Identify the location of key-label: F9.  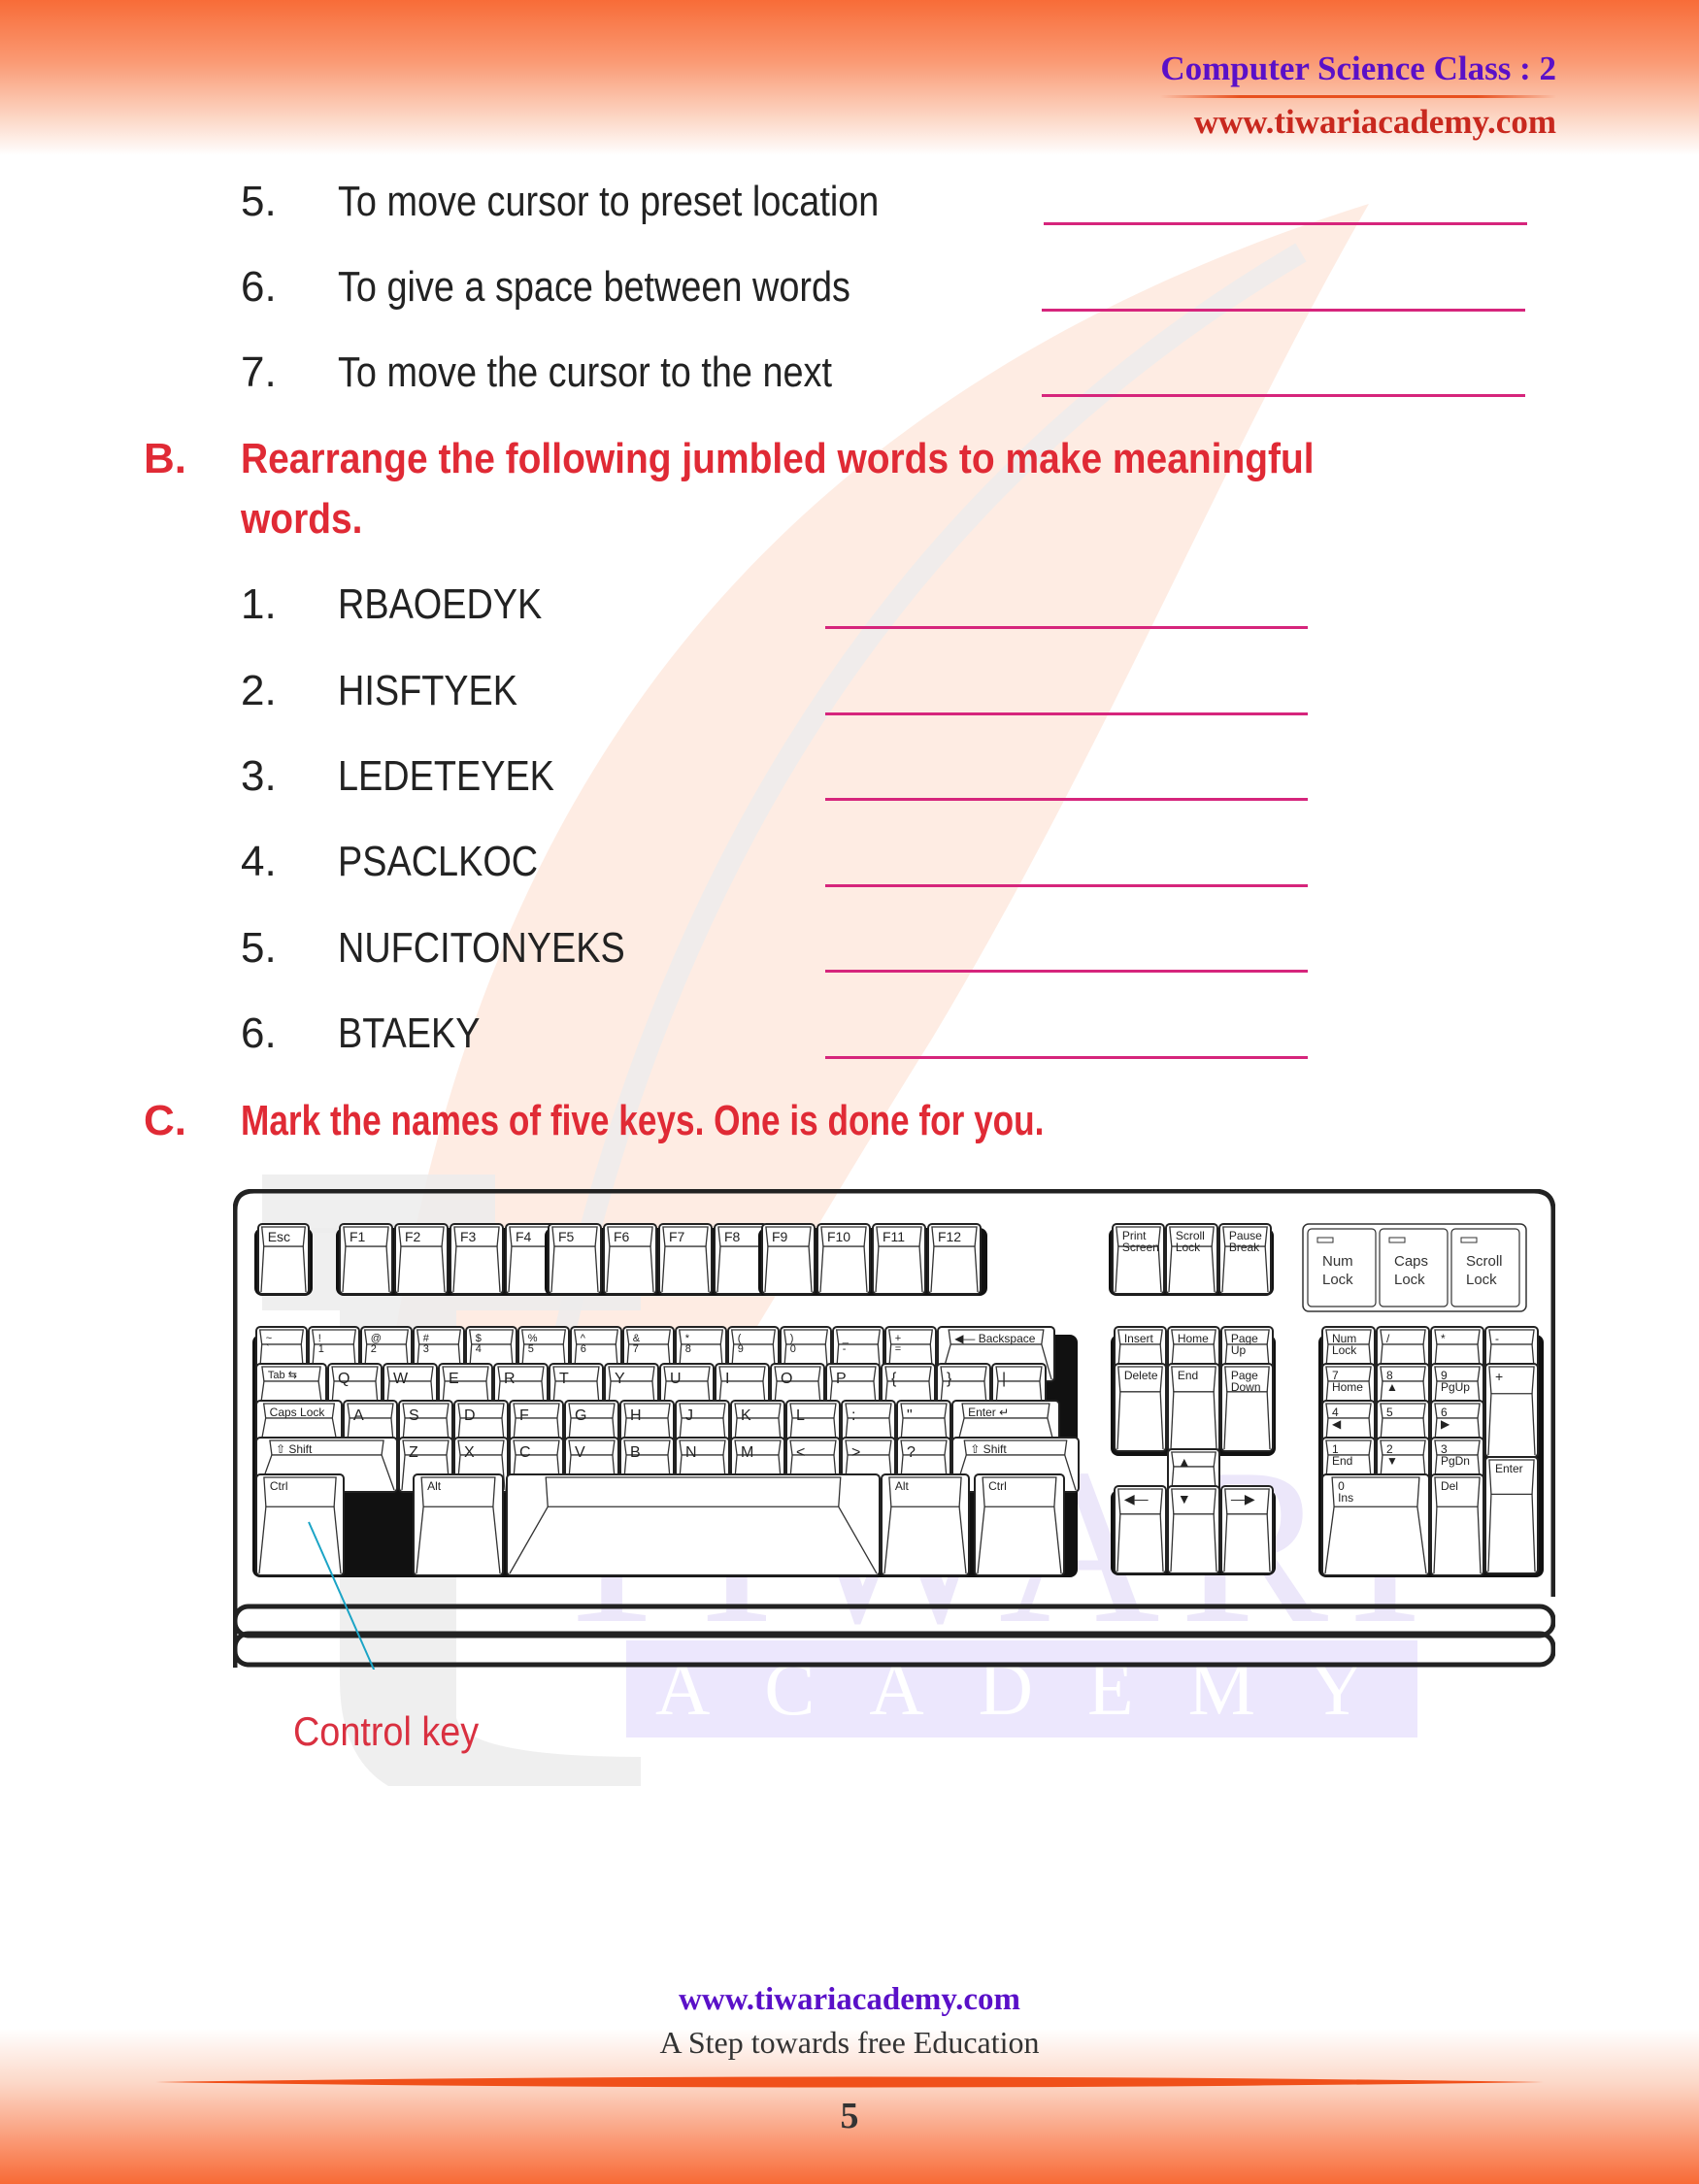
(780, 1236).